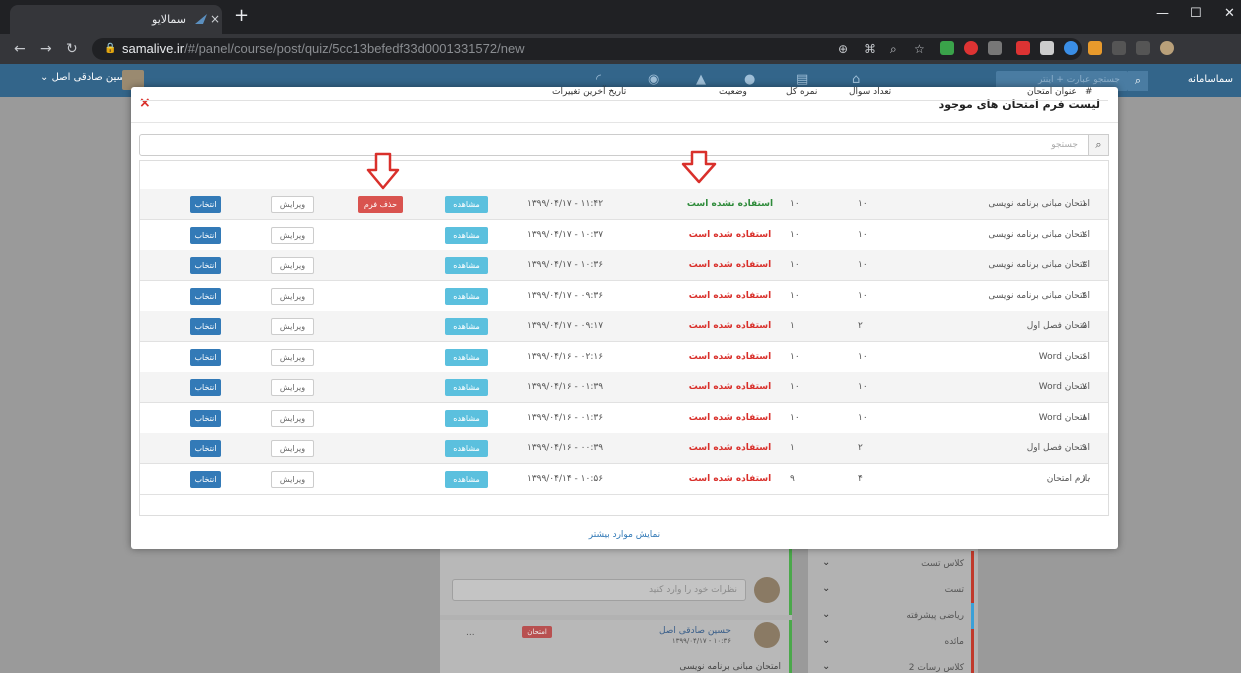 The height and width of the screenshot is (673, 1241). I want to click on close-window-icon: ✕, so click(1229, 13).